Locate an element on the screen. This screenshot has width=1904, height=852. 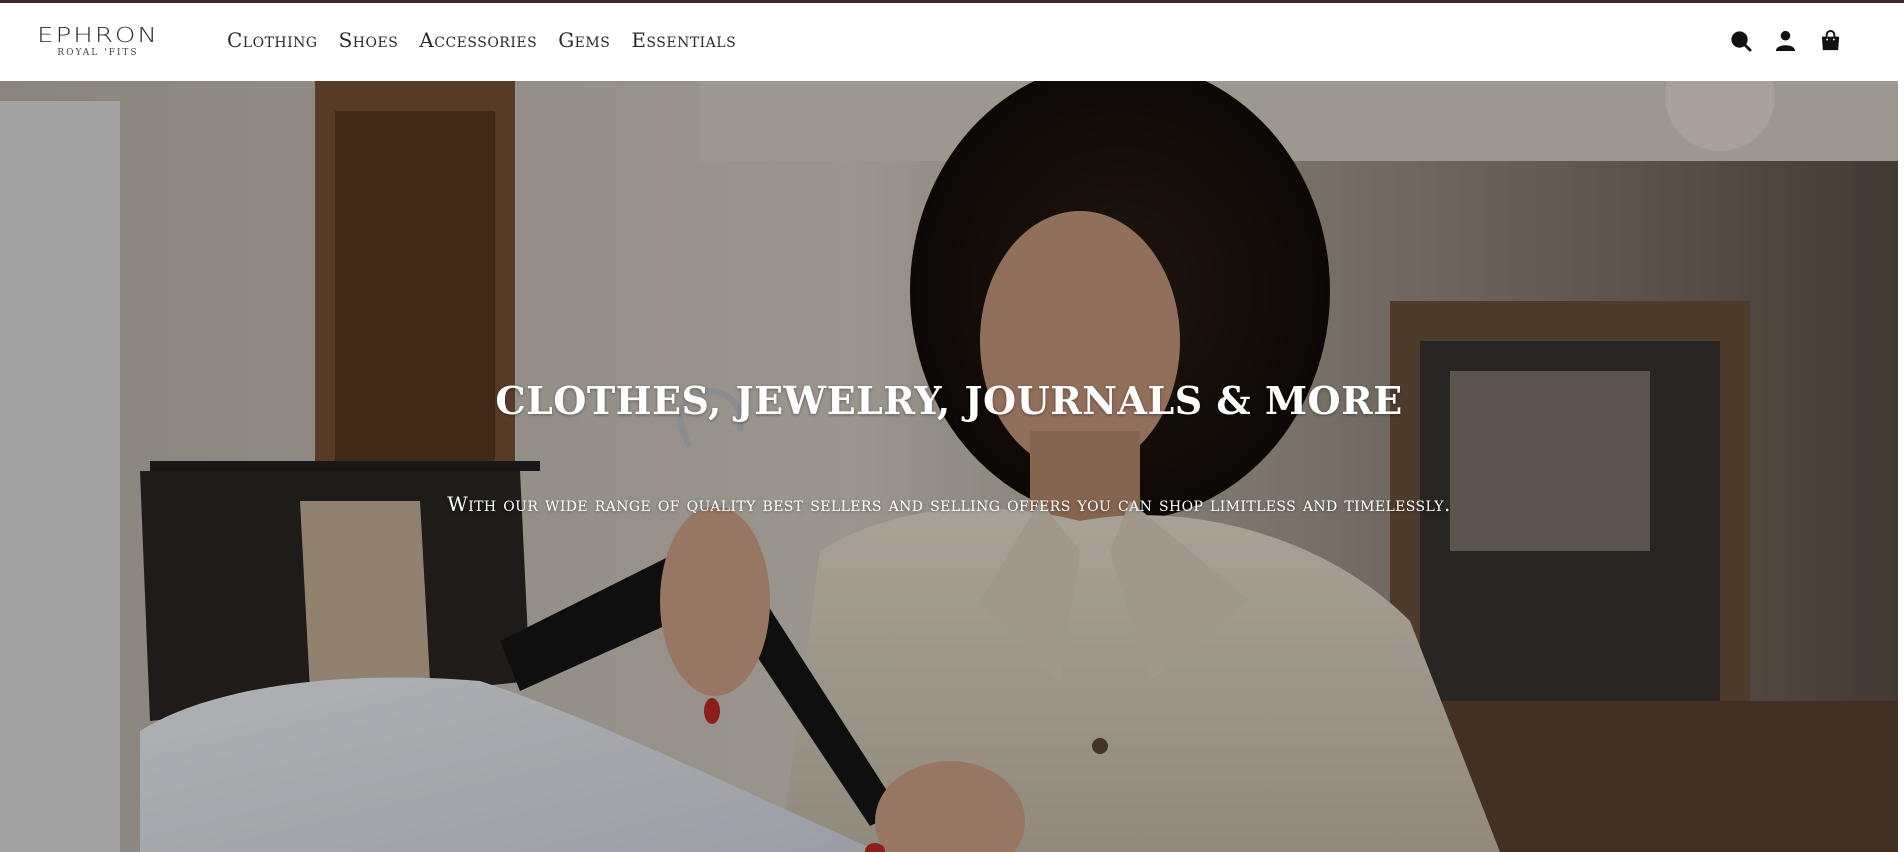
nav-item-accessories: Accessories is located at coordinates (478, 40).